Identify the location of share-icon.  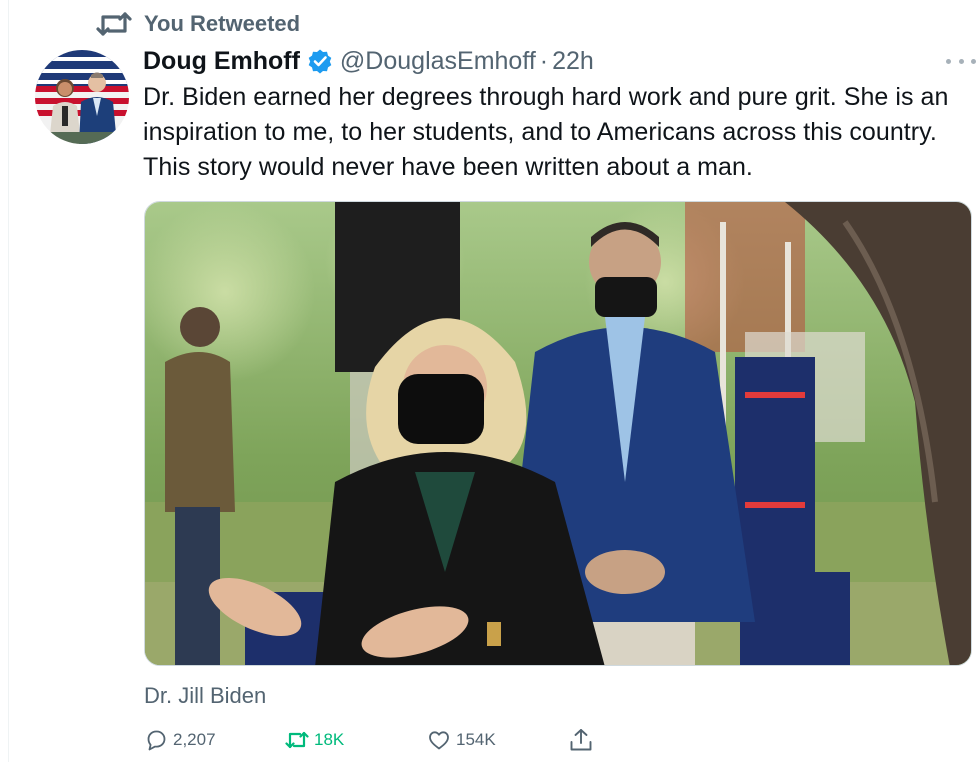
(581, 740).